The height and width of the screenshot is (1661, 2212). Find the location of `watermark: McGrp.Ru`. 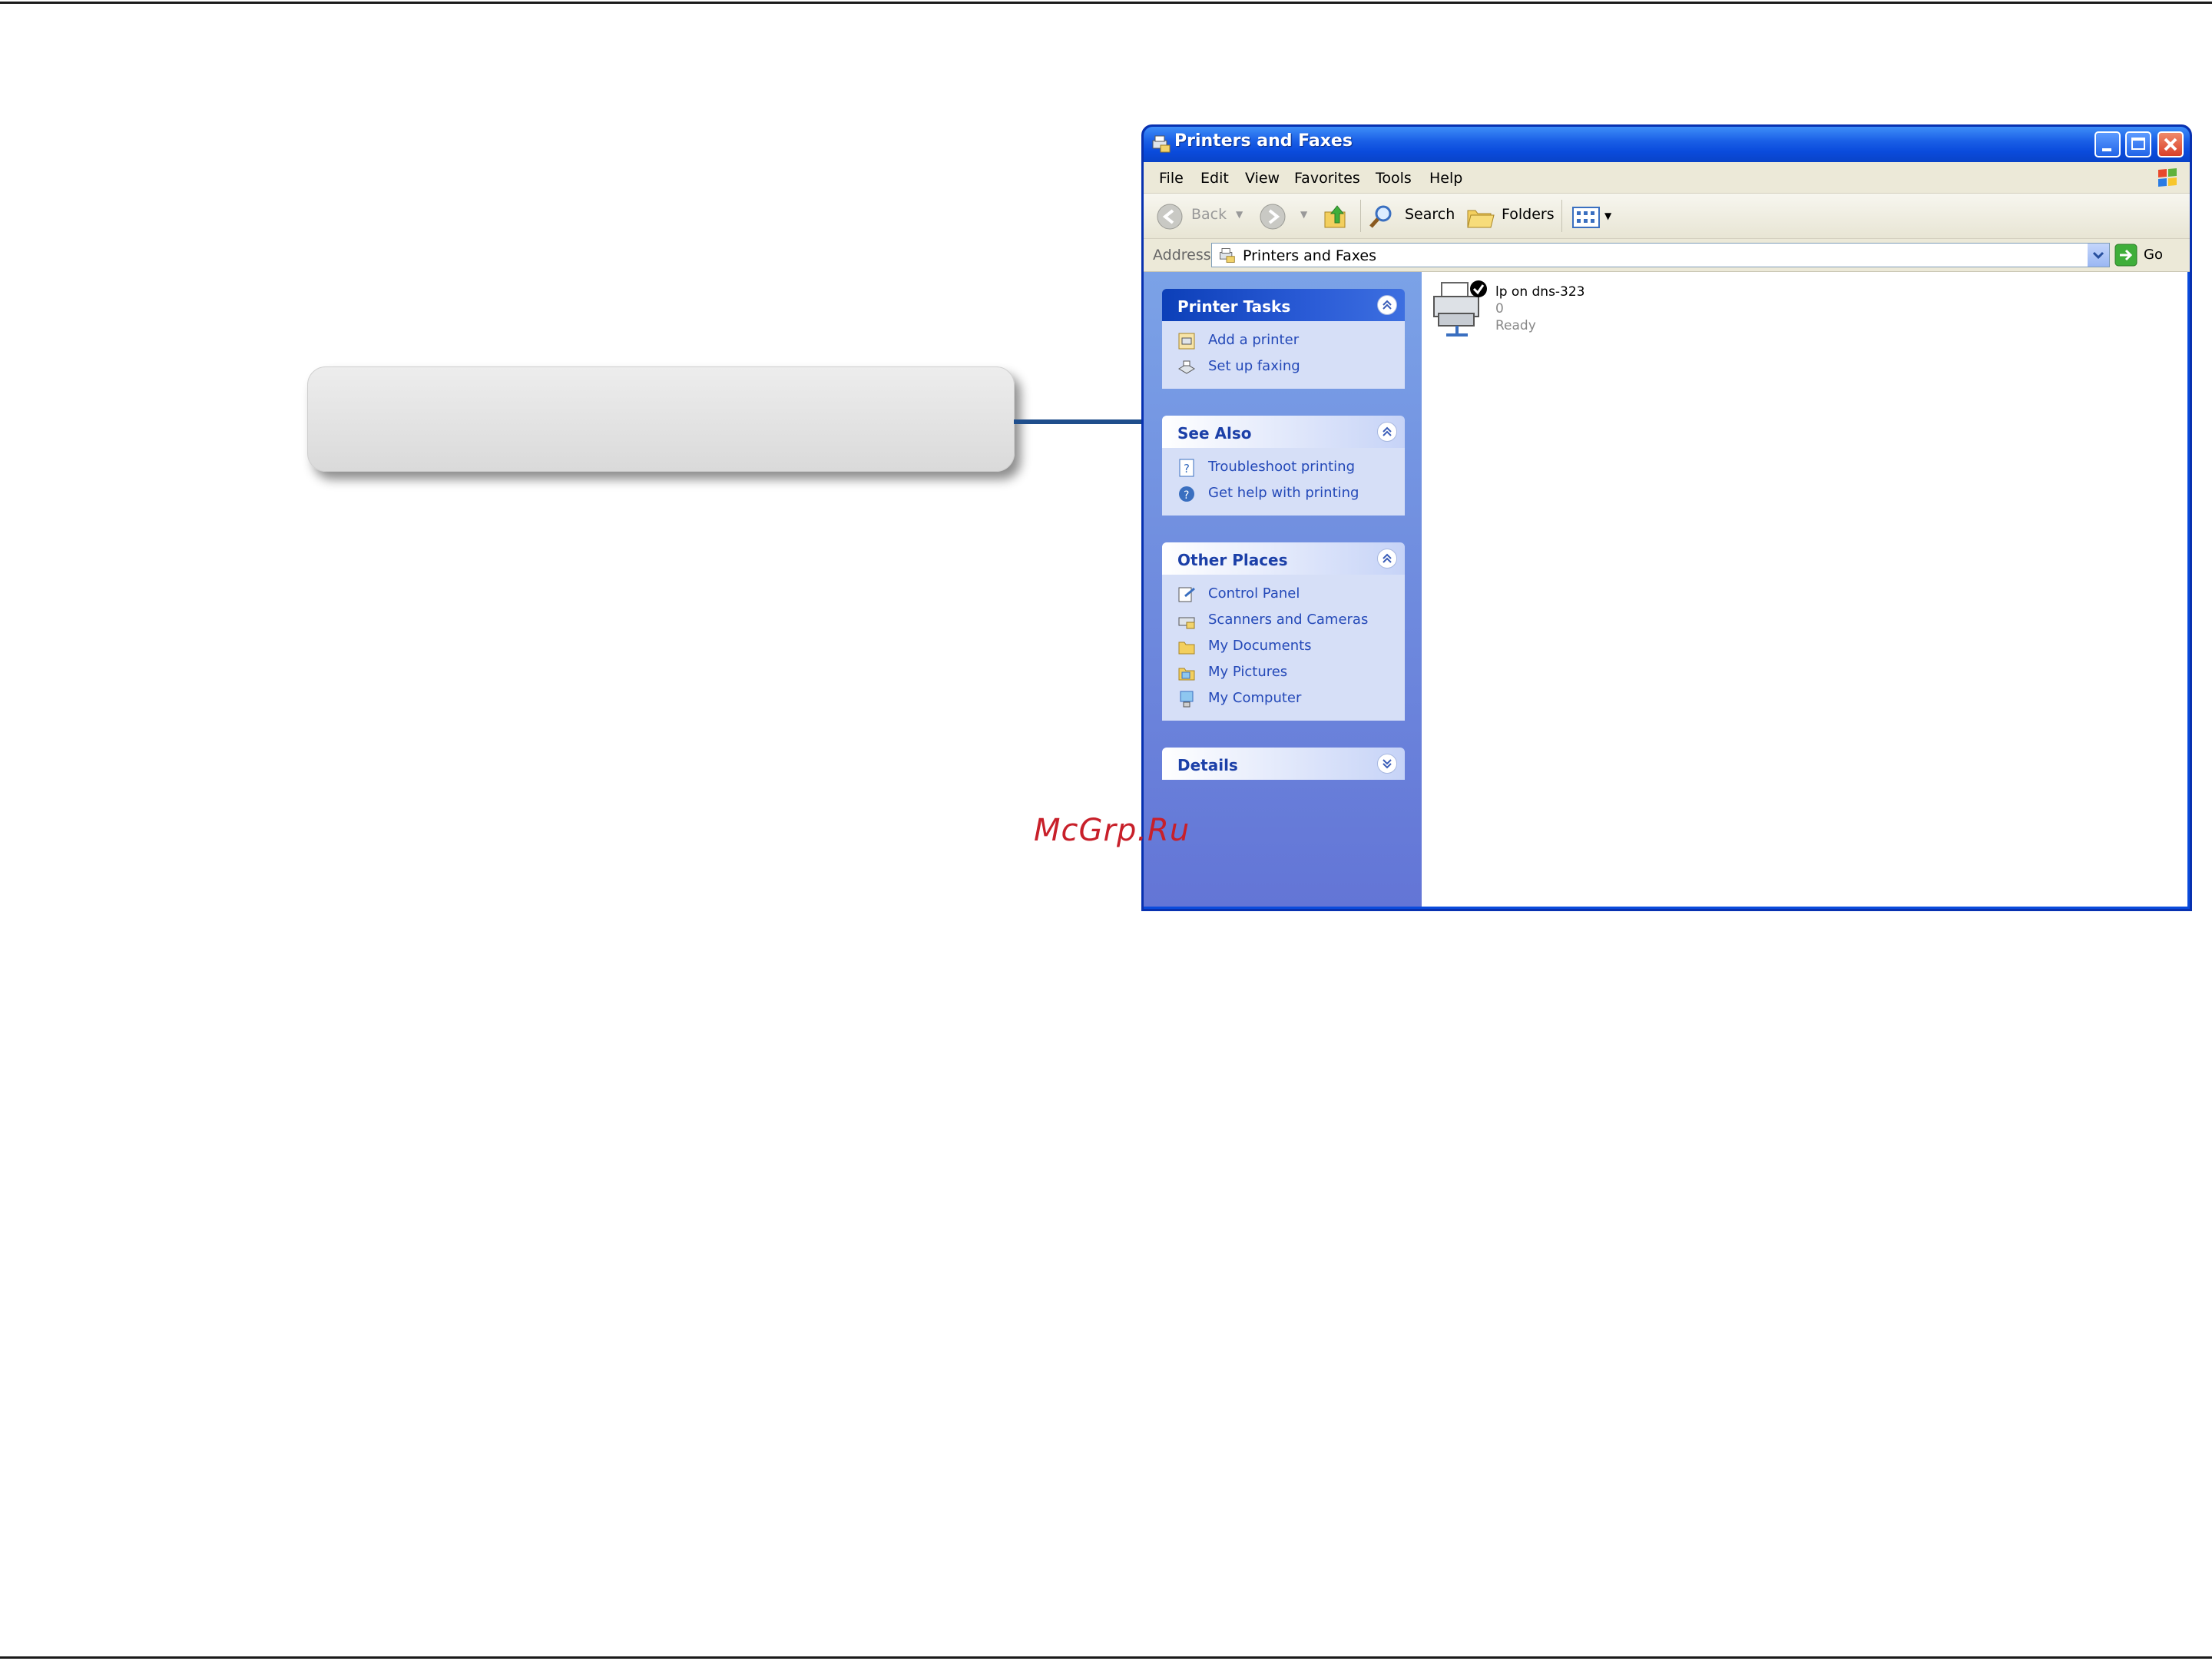

watermark: McGrp.Ru is located at coordinates (1112, 830).